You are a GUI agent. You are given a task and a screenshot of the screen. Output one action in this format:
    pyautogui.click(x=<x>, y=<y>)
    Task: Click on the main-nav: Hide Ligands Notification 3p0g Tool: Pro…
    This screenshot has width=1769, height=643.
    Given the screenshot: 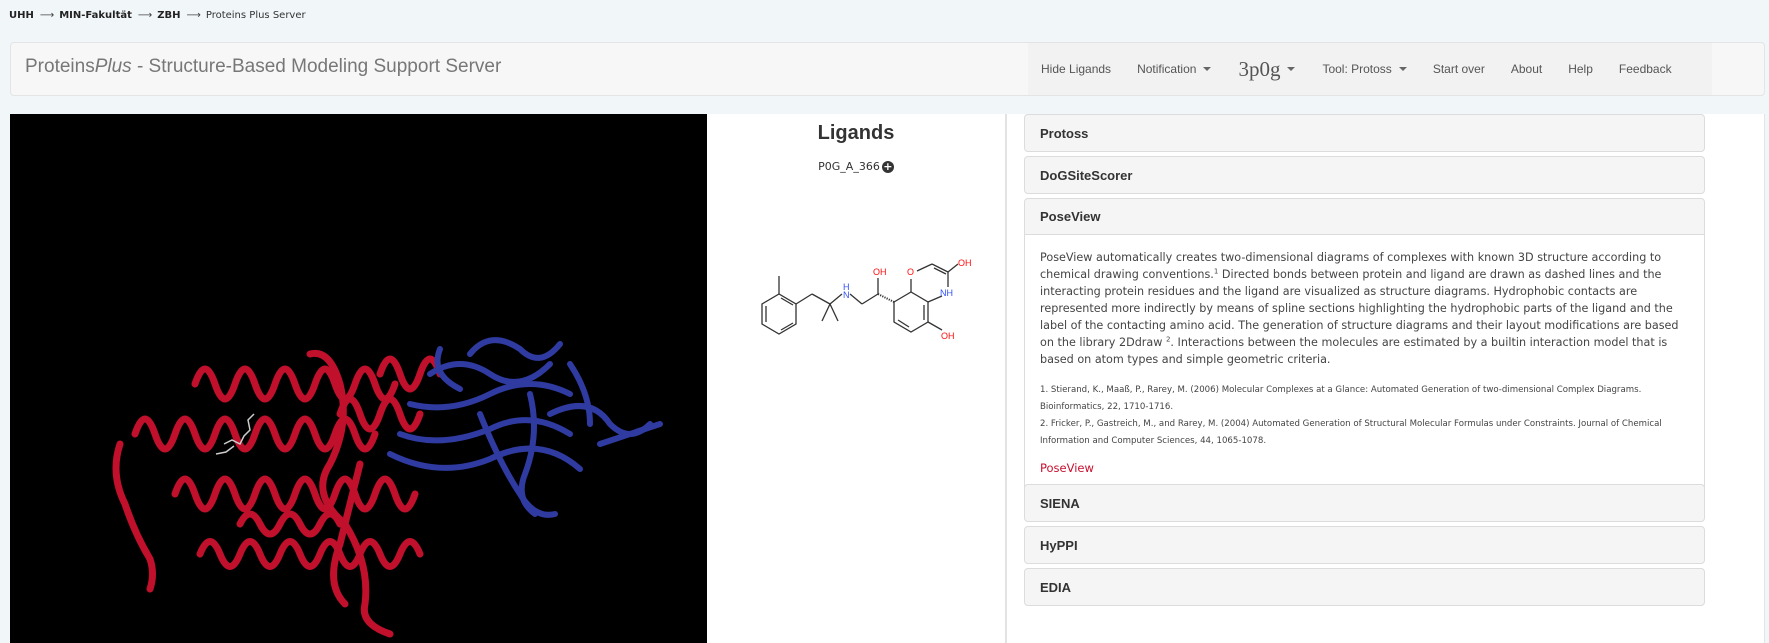 What is the action you would take?
    pyautogui.click(x=1370, y=69)
    